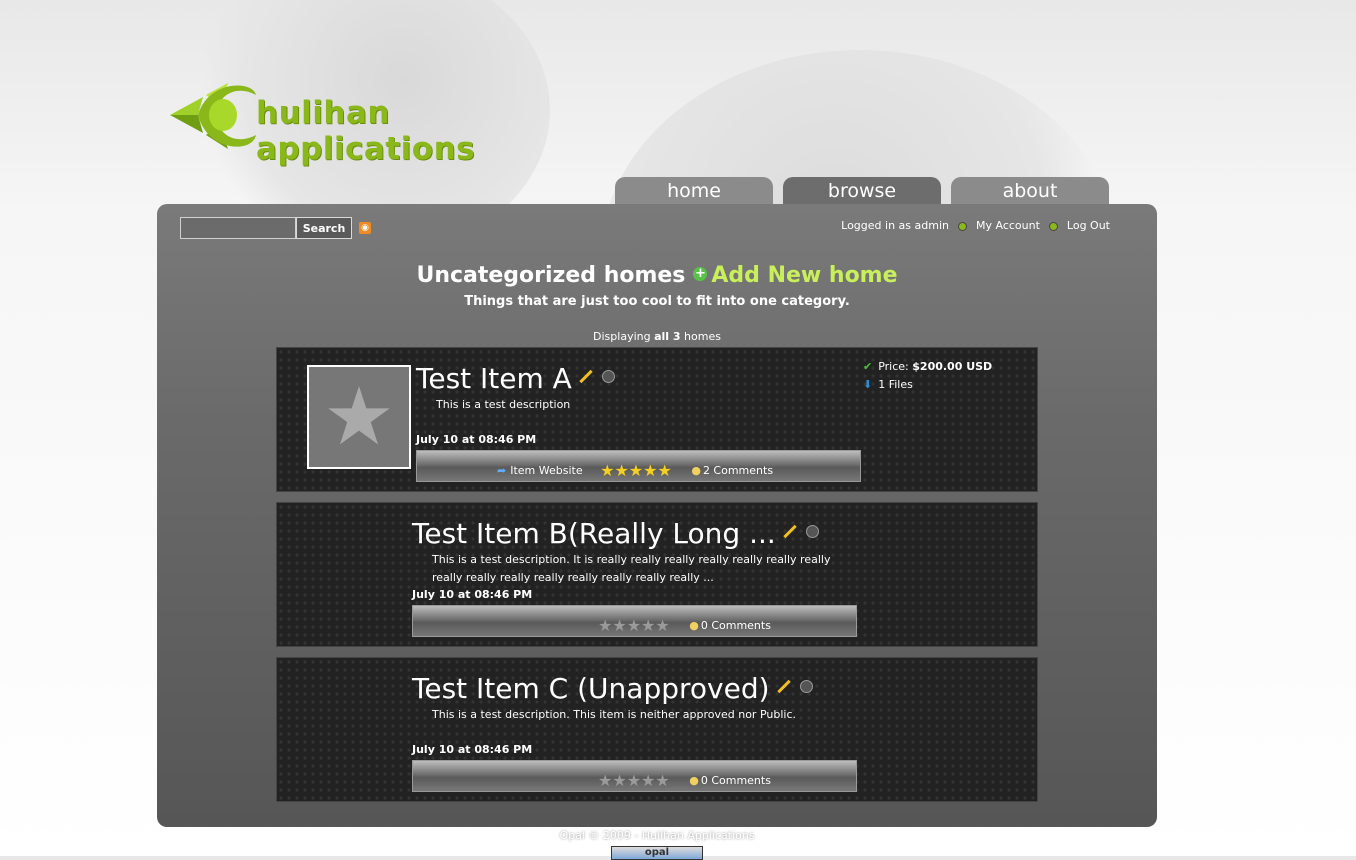  I want to click on tab-home: home, so click(694, 191).